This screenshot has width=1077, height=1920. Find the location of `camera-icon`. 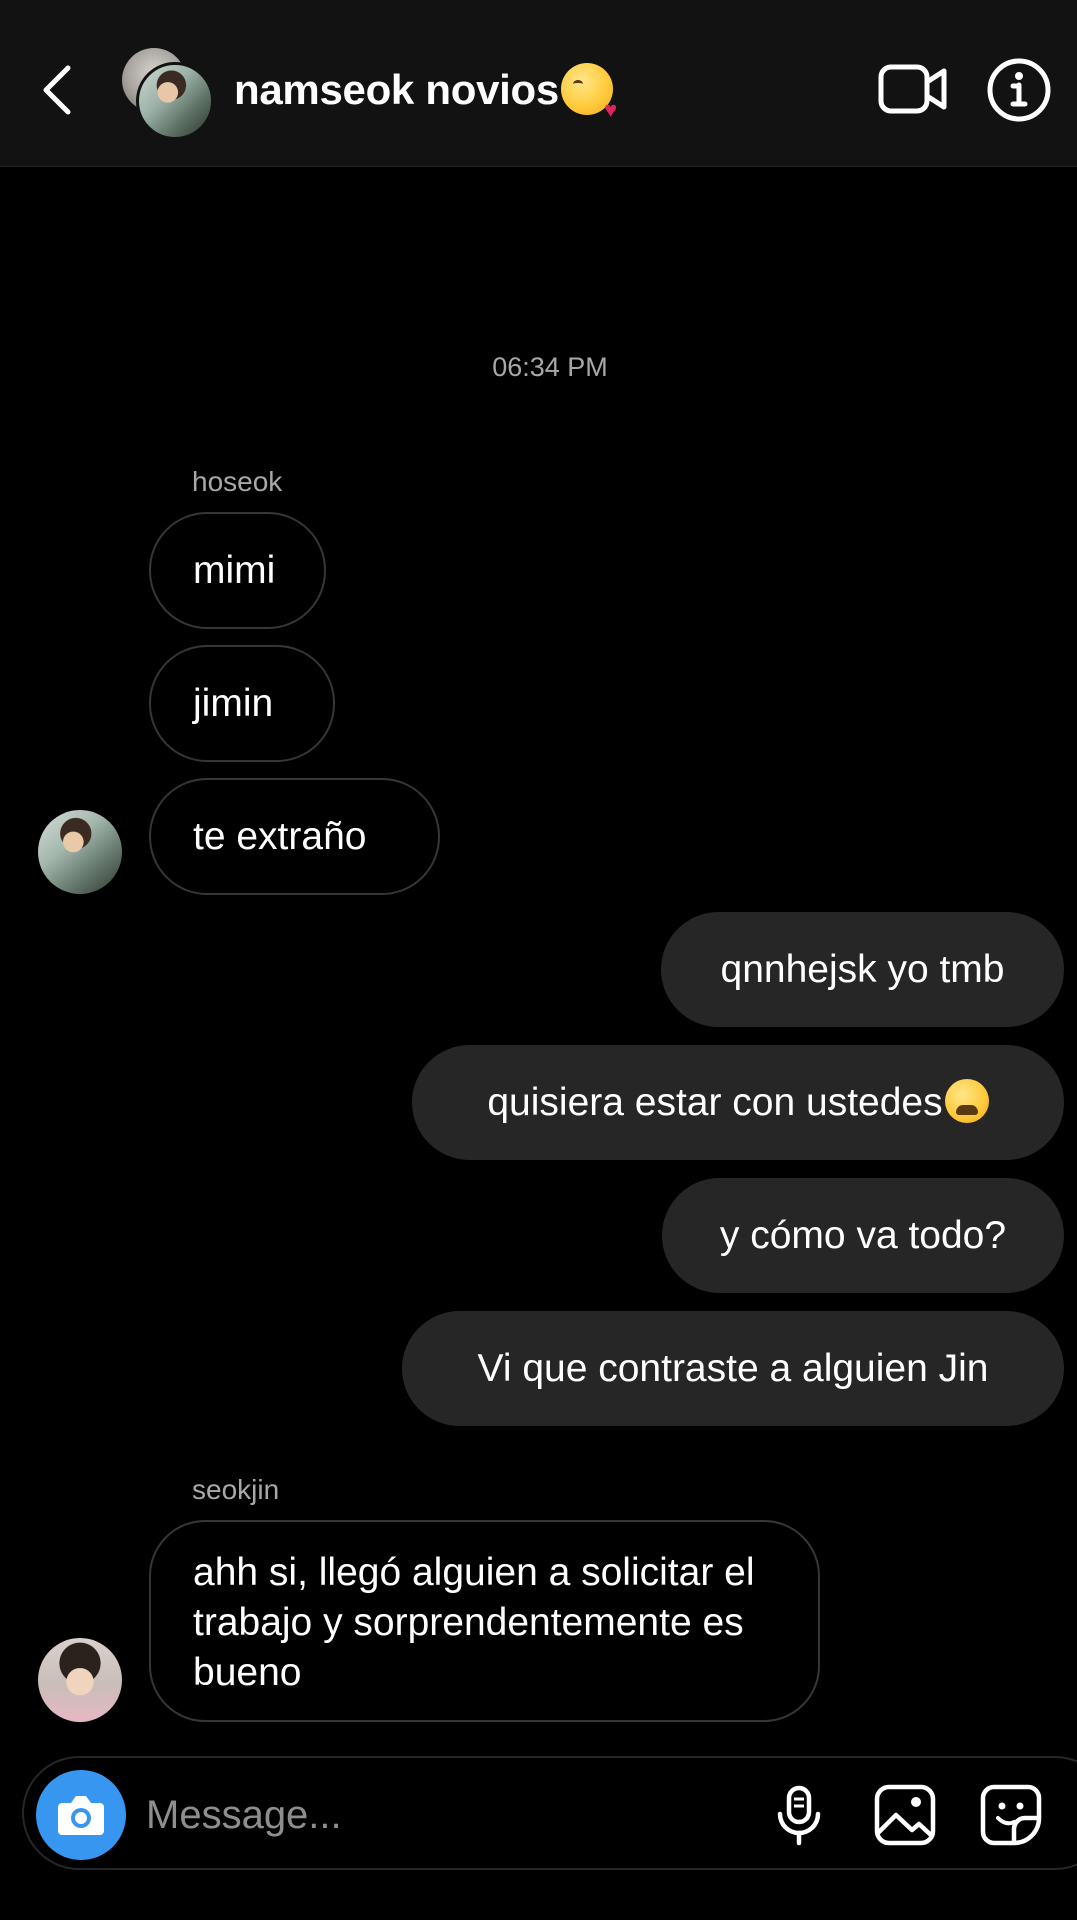

camera-icon is located at coordinates (81, 1815).